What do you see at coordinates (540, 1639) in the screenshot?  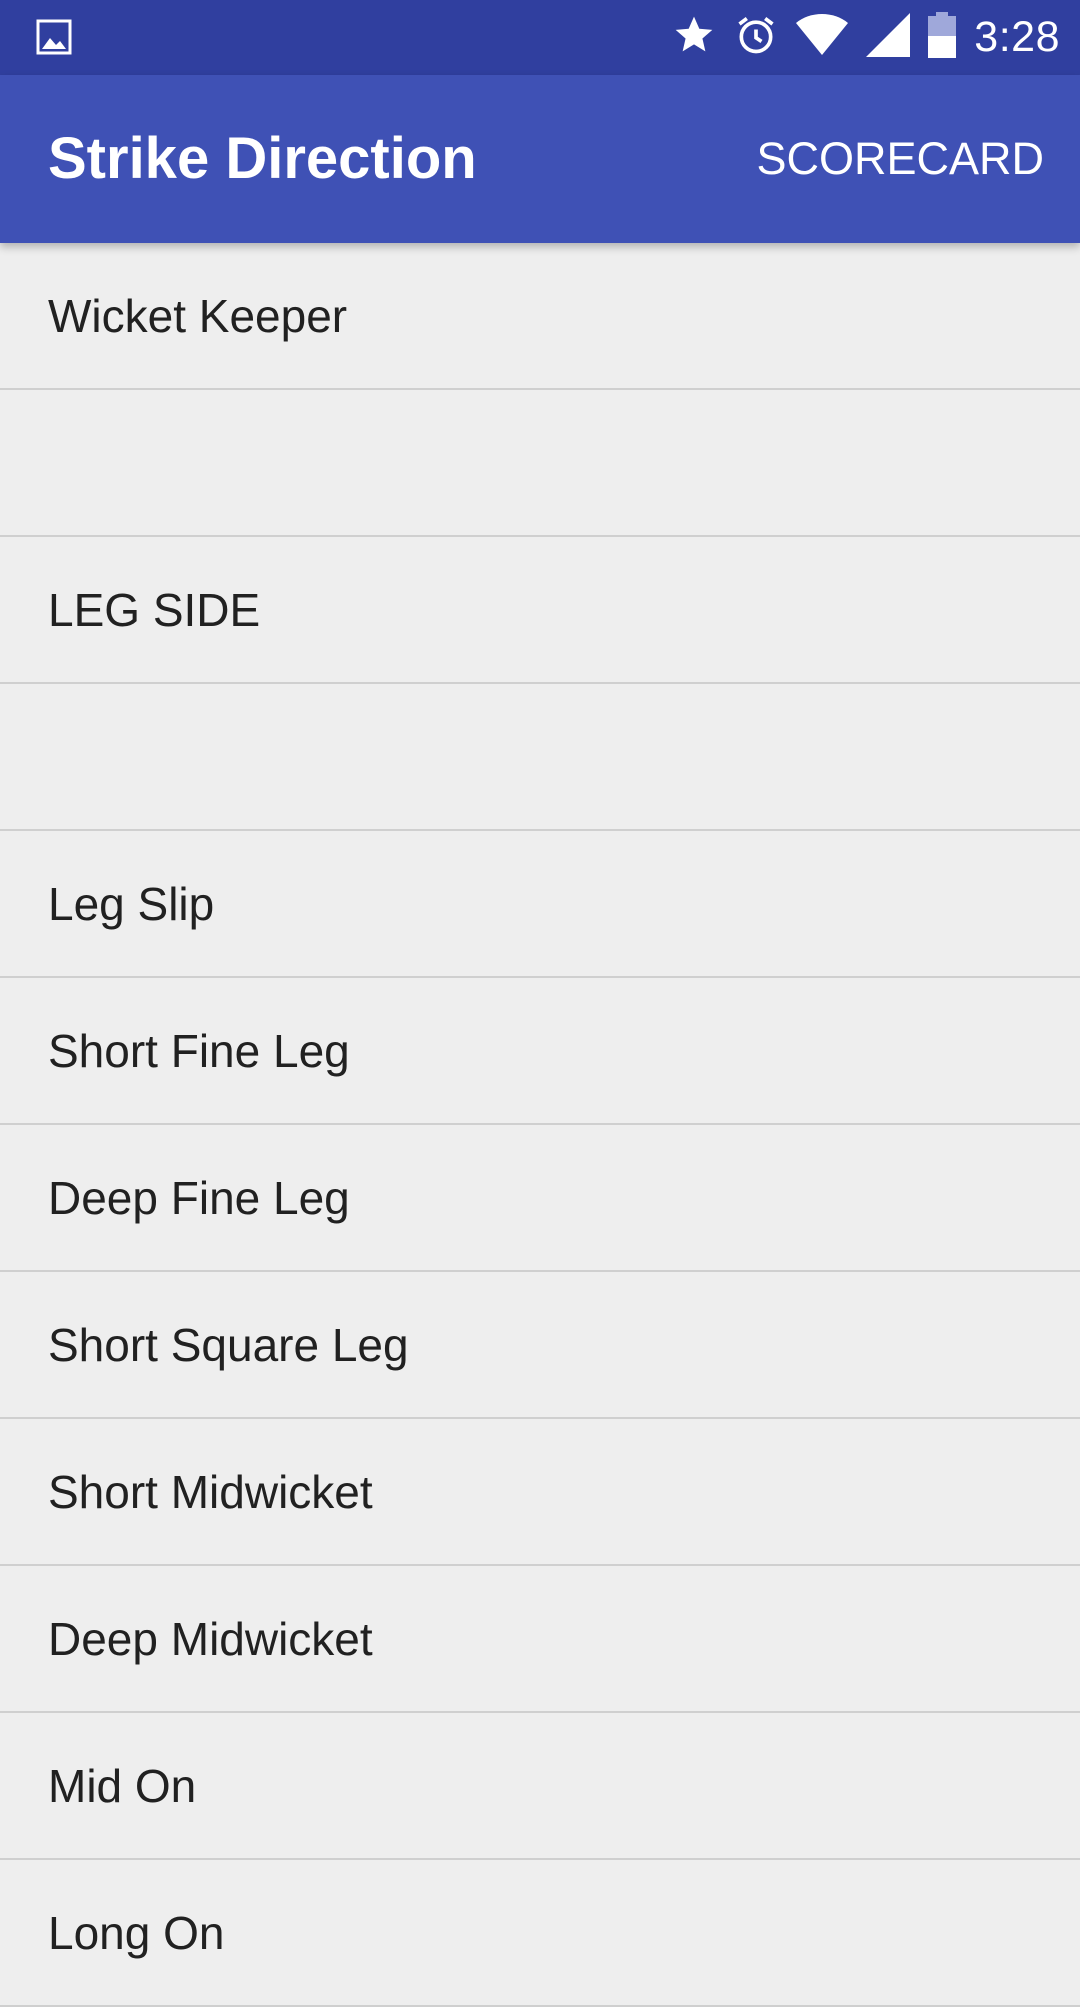 I see `list-item-deep-midwicket: Deep Midwicket` at bounding box center [540, 1639].